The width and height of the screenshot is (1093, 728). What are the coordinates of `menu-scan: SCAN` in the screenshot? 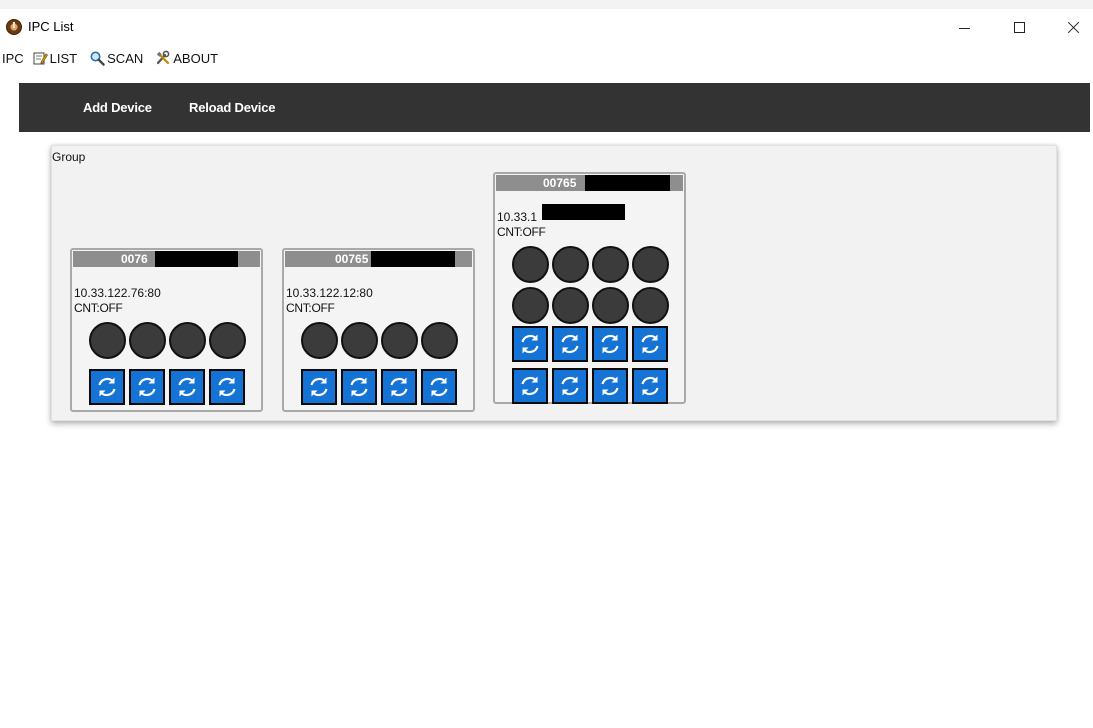 It's located at (116, 58).